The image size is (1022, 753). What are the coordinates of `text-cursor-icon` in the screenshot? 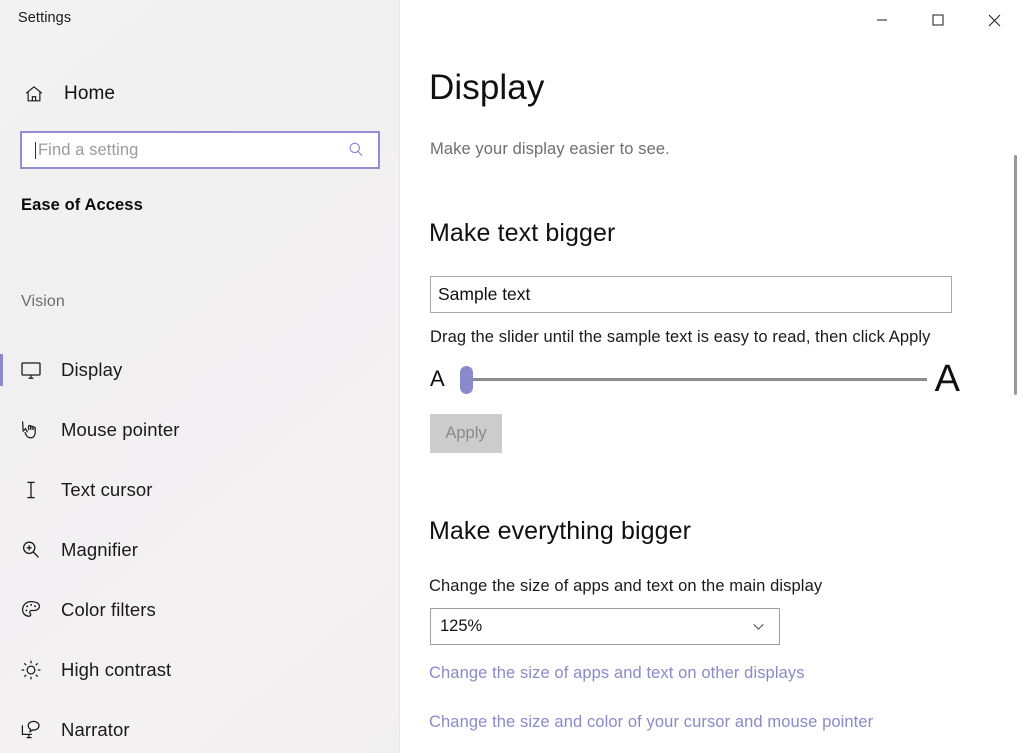 It's located at (31, 490).